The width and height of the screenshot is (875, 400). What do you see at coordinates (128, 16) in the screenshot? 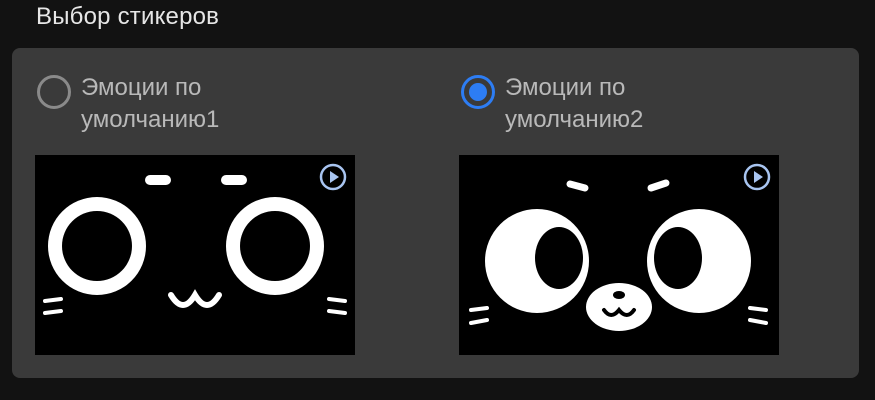
I see `section-title: Выбор стикеров` at bounding box center [128, 16].